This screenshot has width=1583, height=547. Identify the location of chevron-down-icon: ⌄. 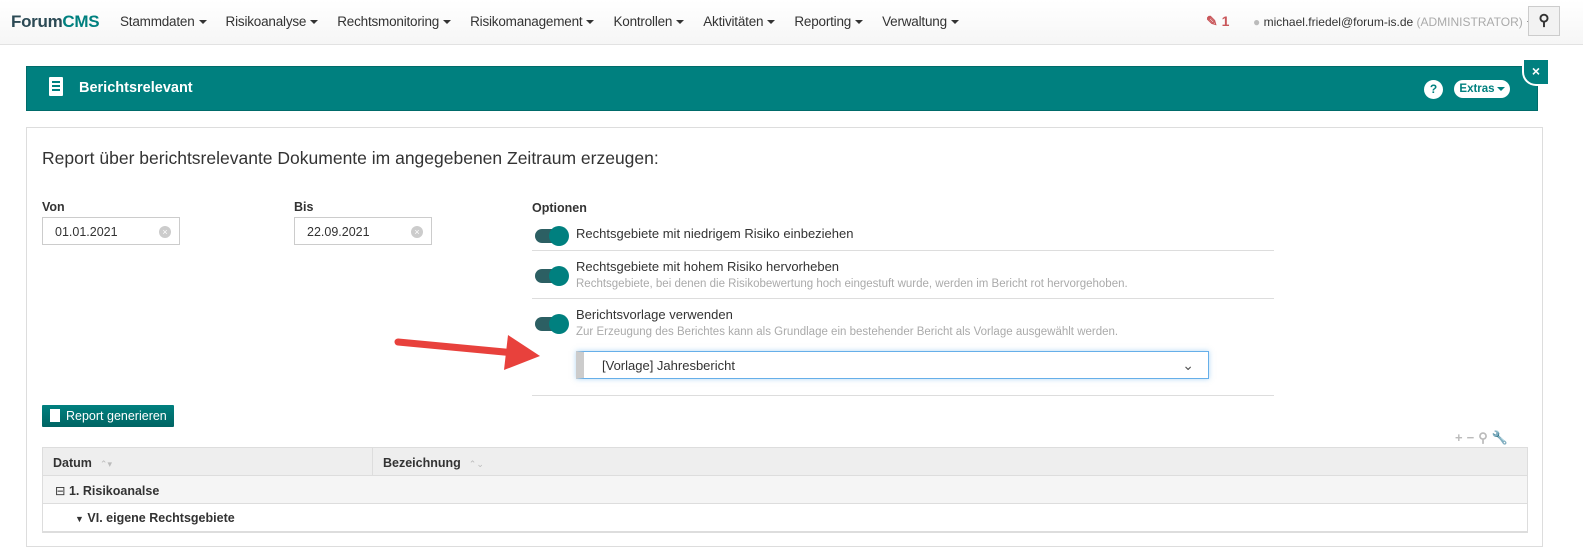
(1188, 365).